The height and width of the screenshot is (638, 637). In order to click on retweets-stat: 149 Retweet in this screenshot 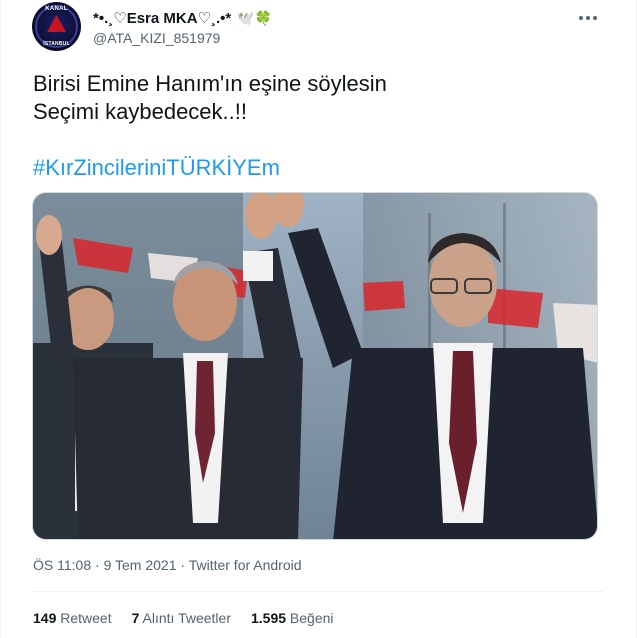, I will do `click(72, 618)`.